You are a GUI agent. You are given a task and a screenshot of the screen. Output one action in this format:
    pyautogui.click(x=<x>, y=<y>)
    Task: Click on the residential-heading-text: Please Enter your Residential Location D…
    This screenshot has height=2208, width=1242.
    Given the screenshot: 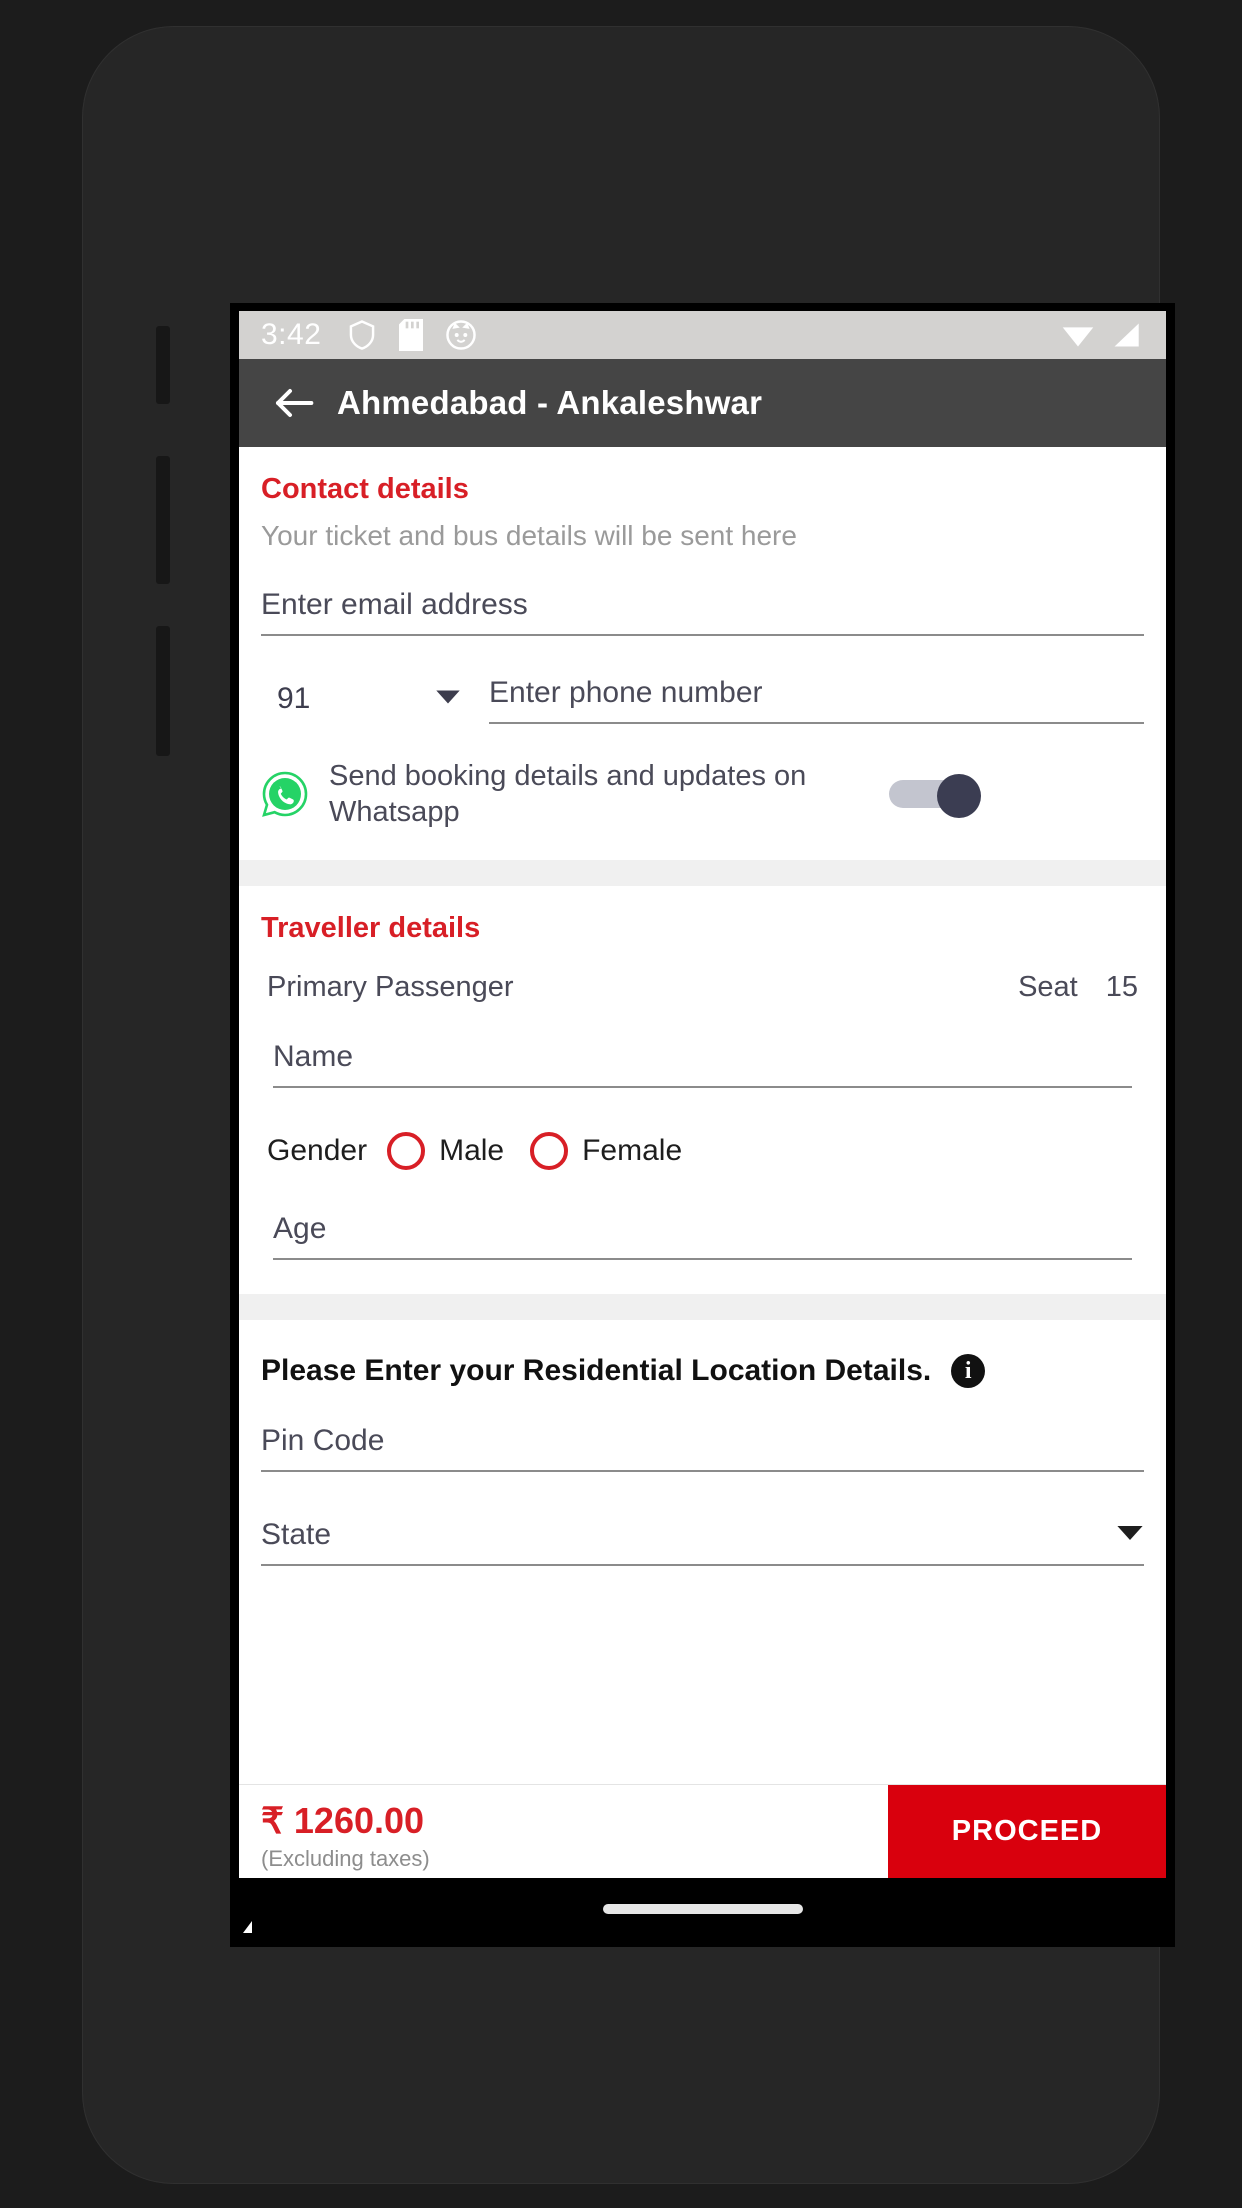 What is the action you would take?
    pyautogui.click(x=596, y=1370)
    